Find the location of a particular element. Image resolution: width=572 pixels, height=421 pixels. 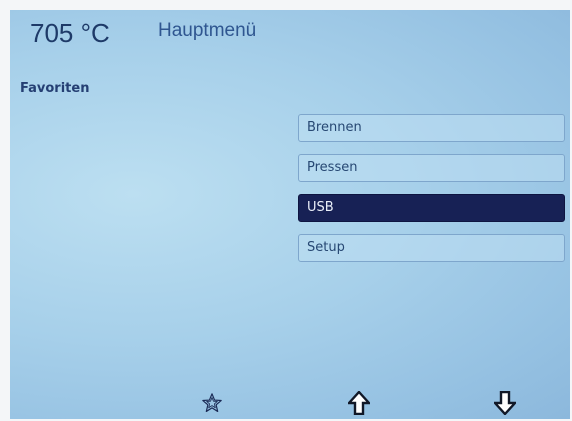

arrow-up-icon is located at coordinates (359, 403).